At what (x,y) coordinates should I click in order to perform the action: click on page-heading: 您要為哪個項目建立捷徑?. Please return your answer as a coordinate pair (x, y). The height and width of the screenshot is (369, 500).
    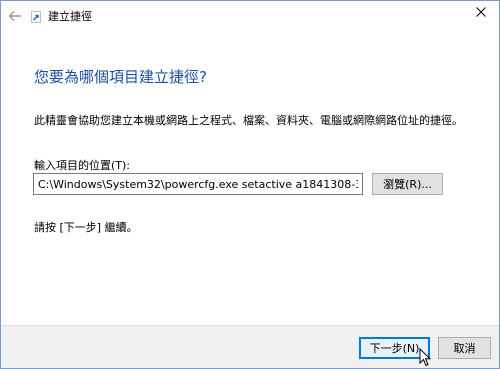
    Looking at the image, I should click on (120, 77).